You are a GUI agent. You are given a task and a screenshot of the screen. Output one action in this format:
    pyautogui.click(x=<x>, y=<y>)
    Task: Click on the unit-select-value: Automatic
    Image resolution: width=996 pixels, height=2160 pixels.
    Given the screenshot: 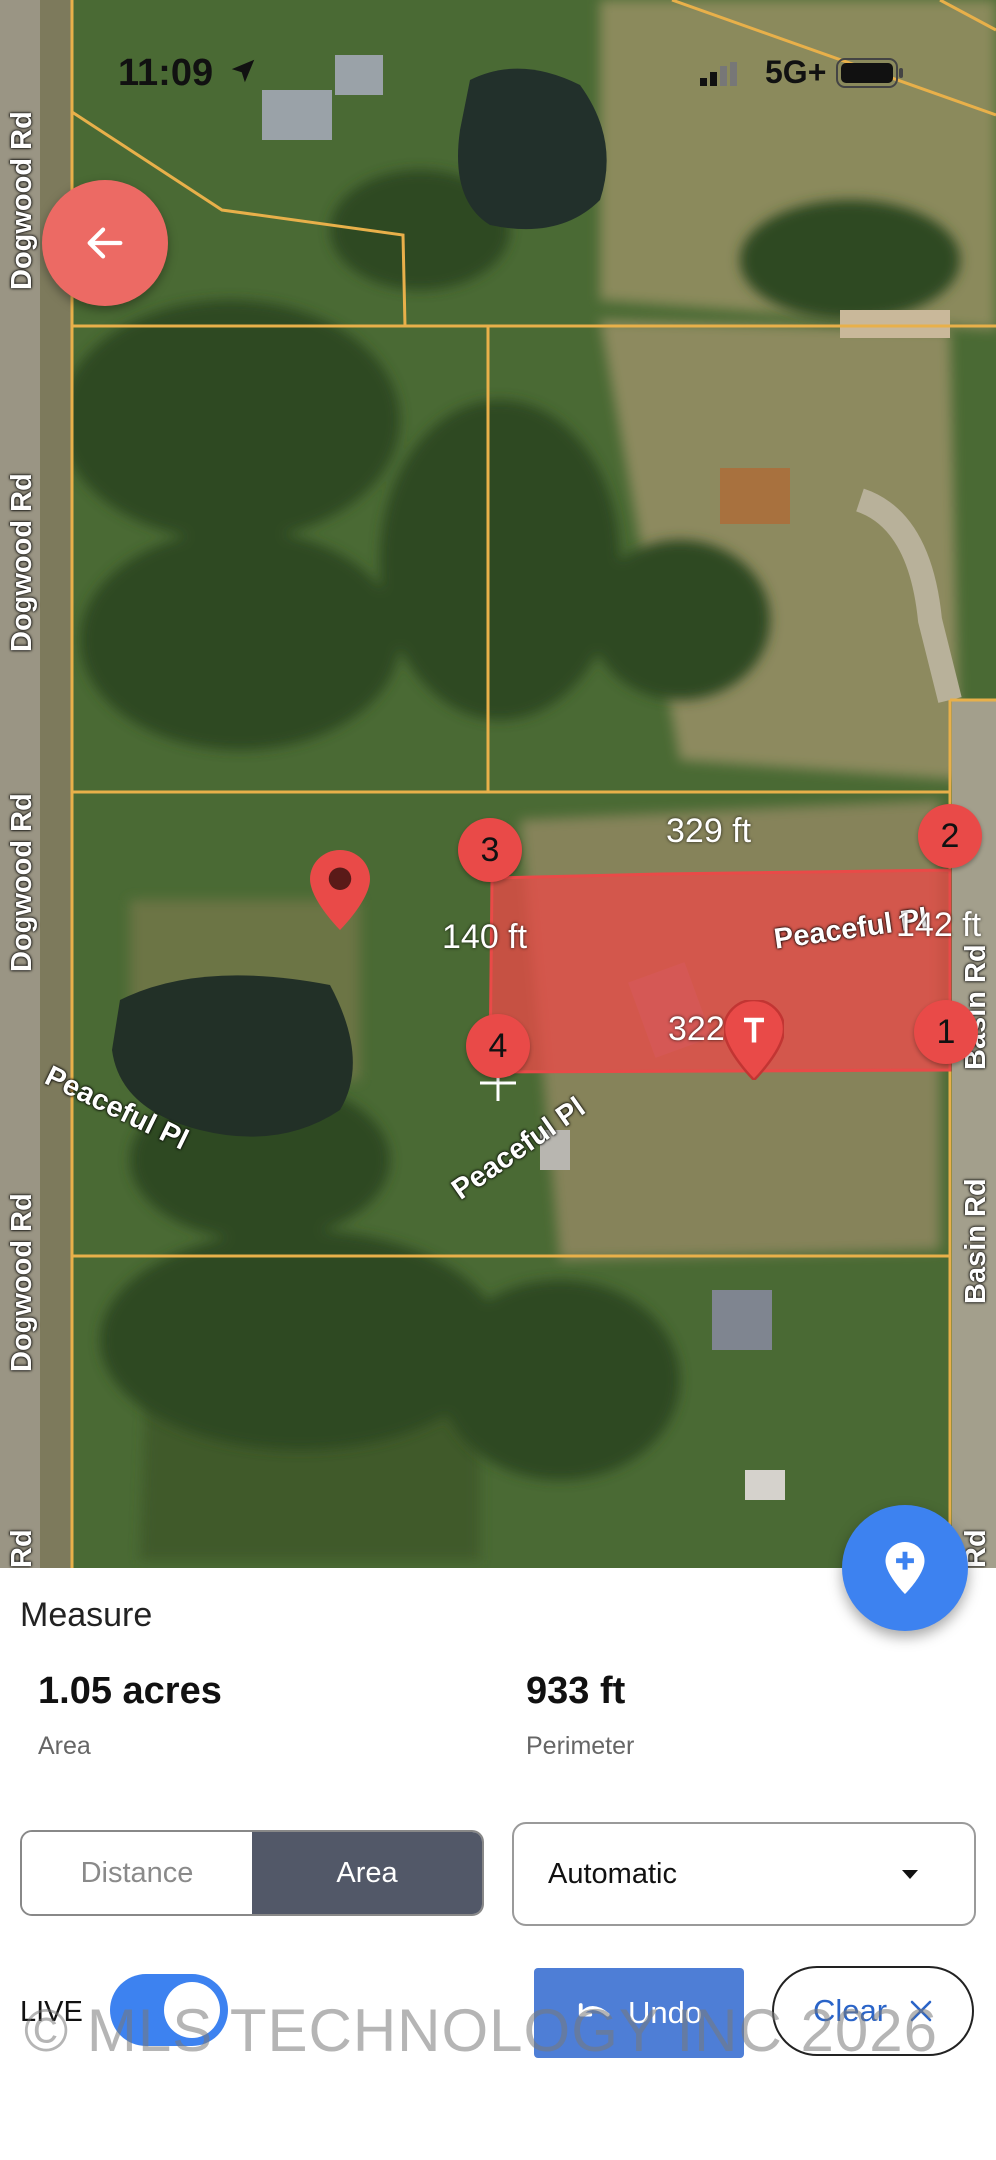 What is the action you would take?
    pyautogui.click(x=612, y=1874)
    